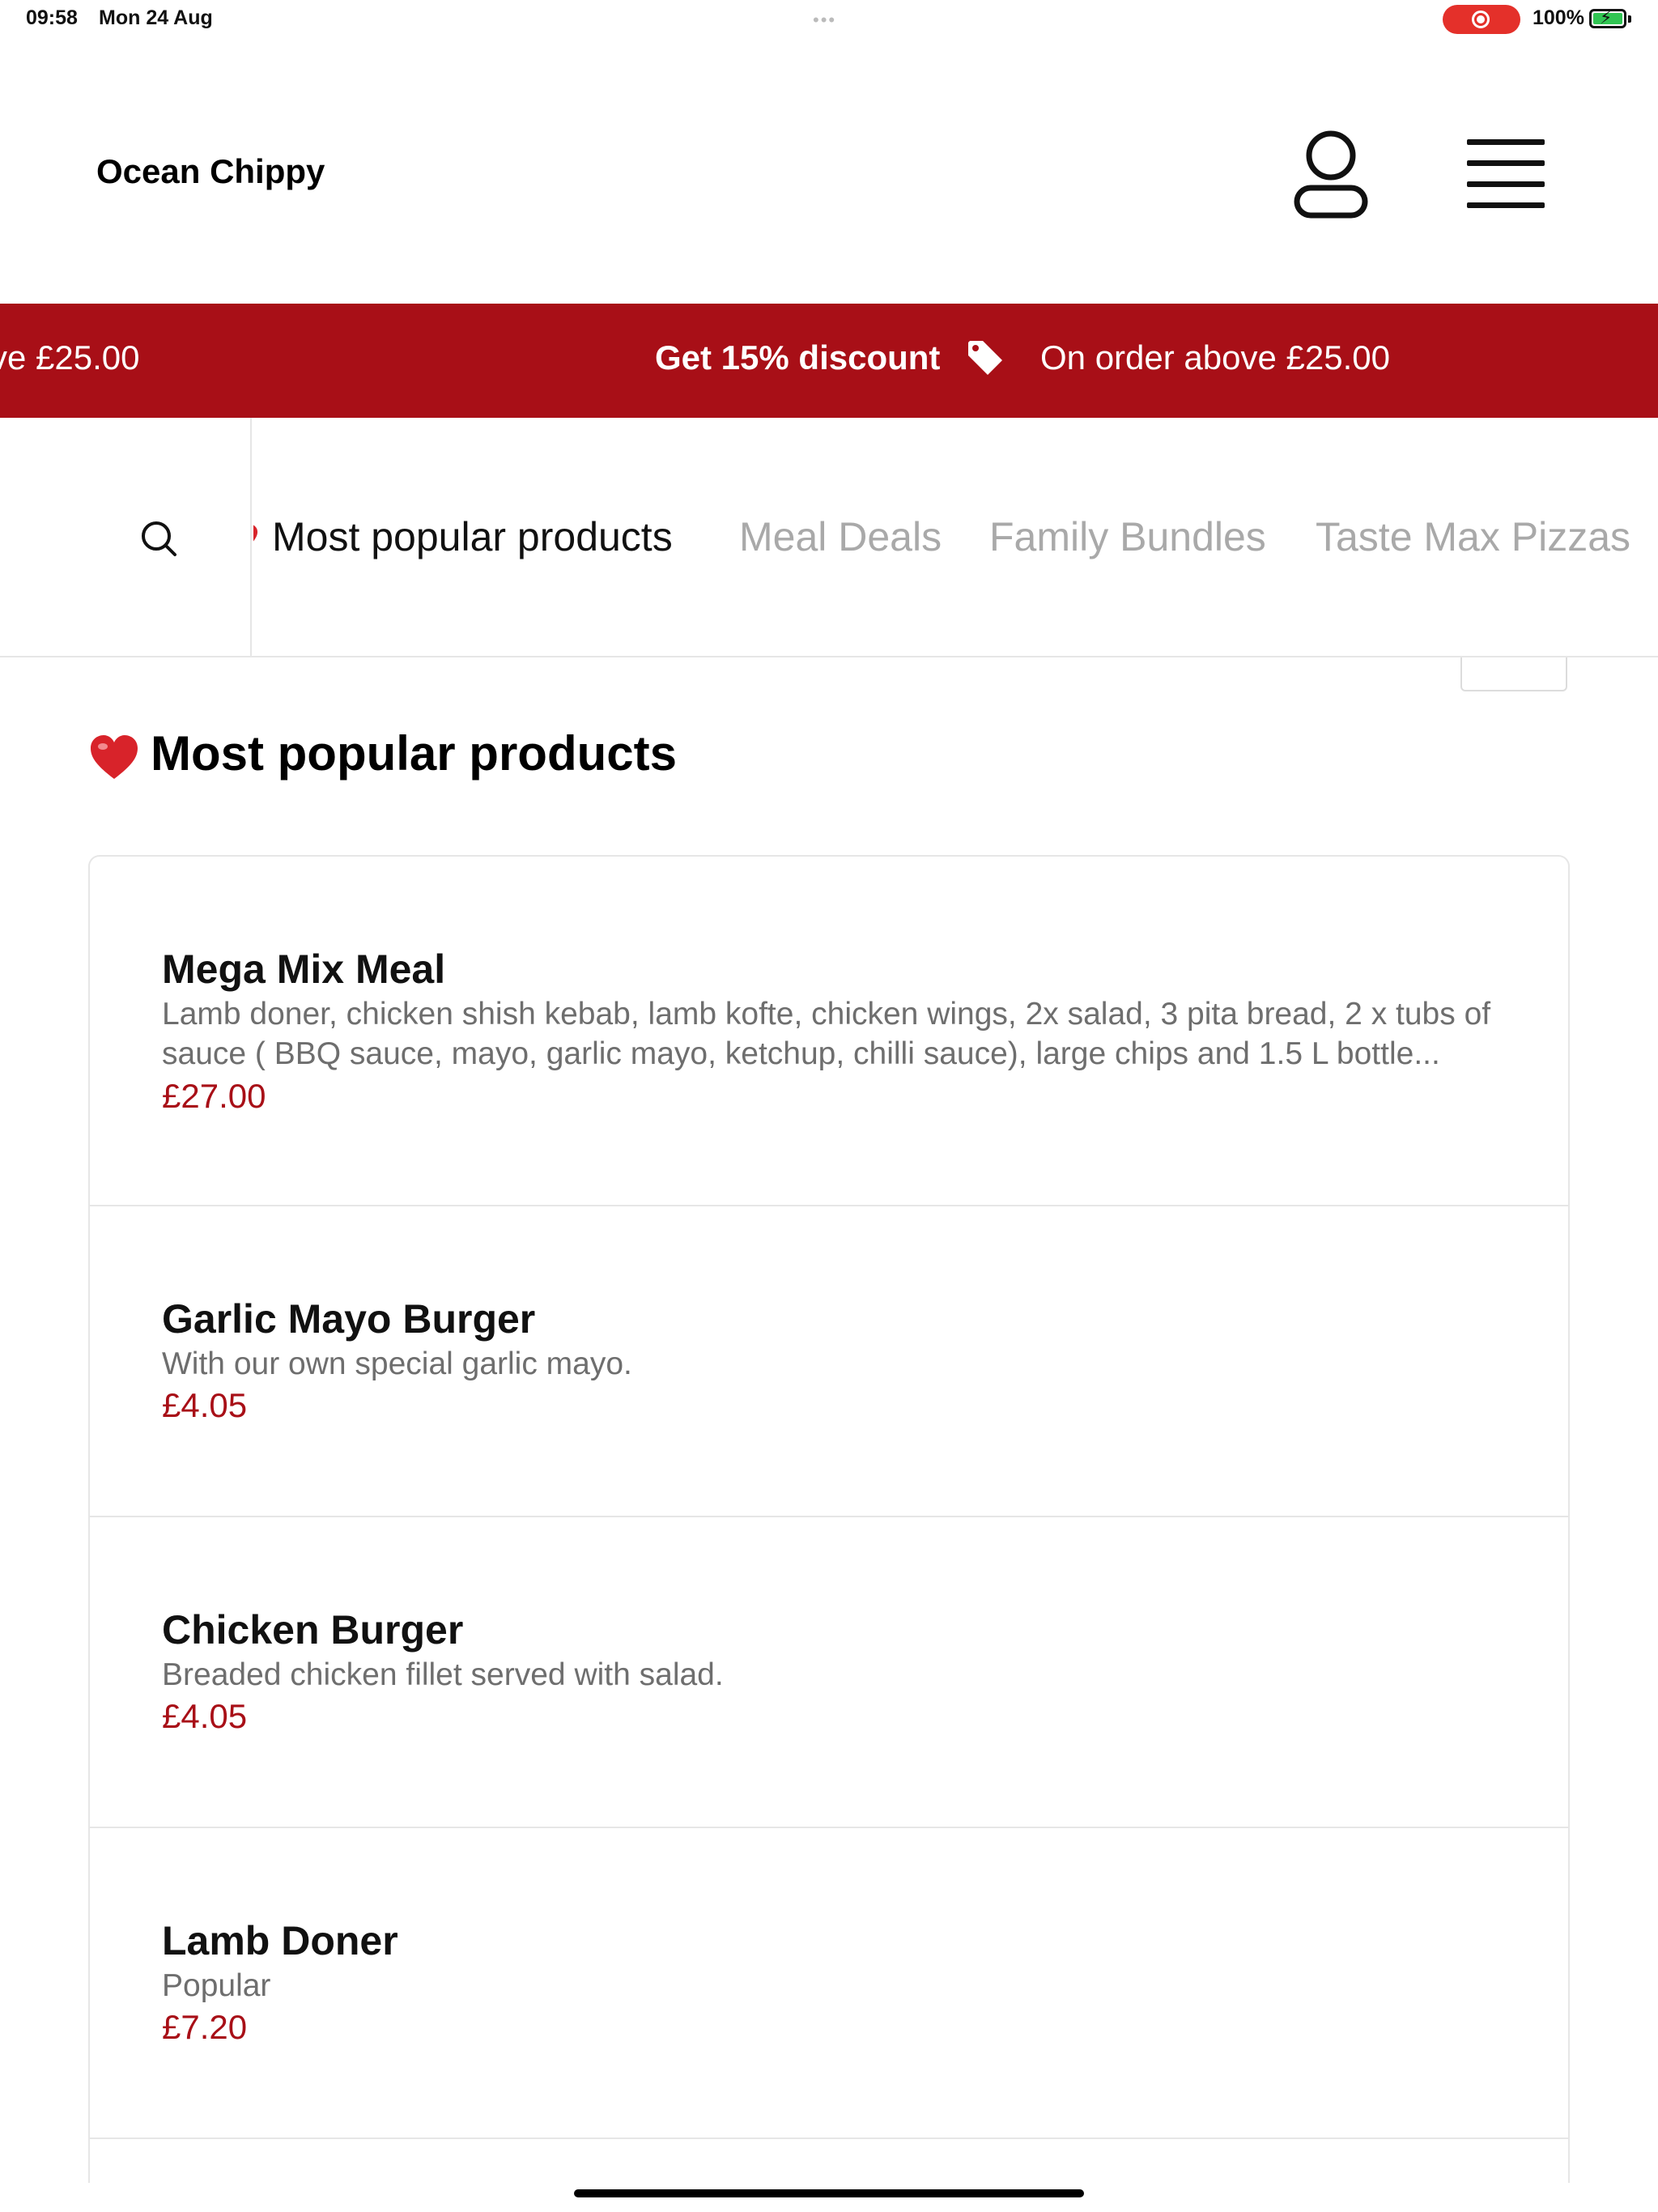  Describe the element at coordinates (70, 357) in the screenshot. I see `promo-subtitle-fragment: ve £25.00` at that location.